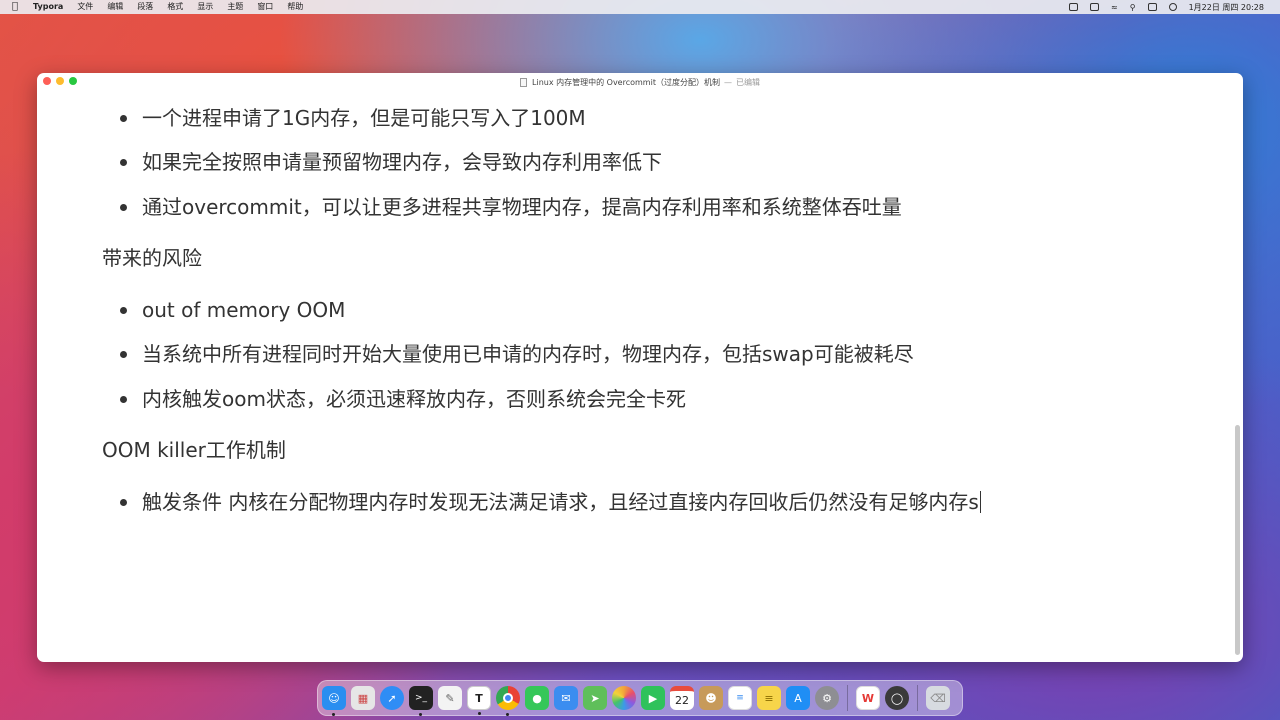 This screenshot has width=1280, height=720. Describe the element at coordinates (1094, 7) in the screenshot. I see `screen-mirroring-icon` at that location.